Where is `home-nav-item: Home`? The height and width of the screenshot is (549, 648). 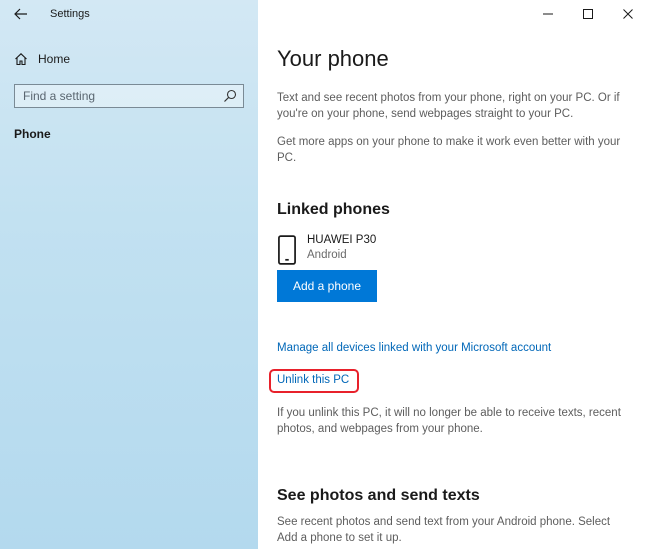
home-nav-item: Home is located at coordinates (42, 59).